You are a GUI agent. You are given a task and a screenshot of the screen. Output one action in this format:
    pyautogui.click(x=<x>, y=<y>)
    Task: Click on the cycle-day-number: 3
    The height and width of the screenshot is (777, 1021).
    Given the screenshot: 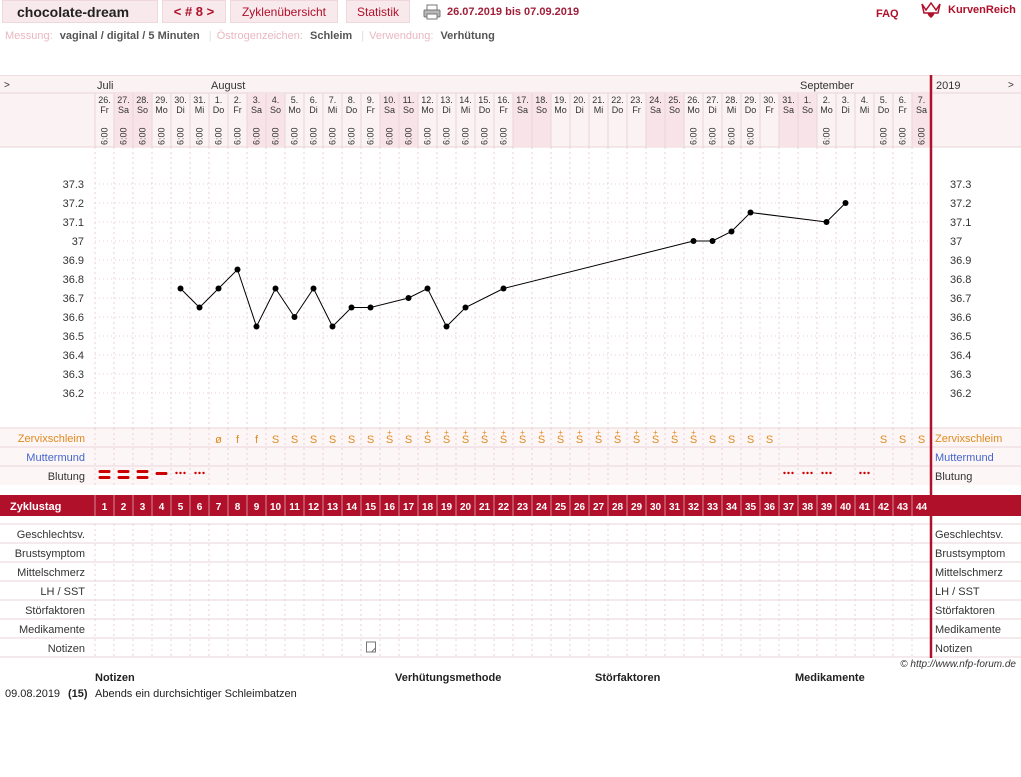 What is the action you would take?
    pyautogui.click(x=143, y=507)
    